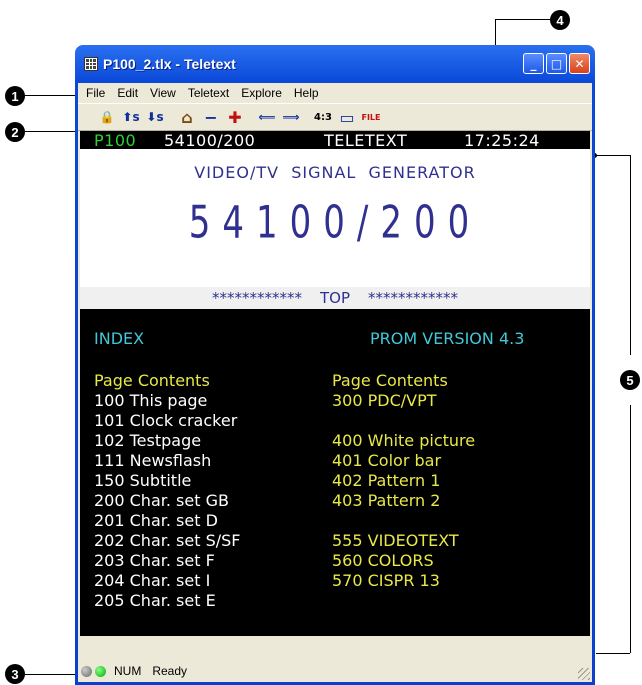 The width and height of the screenshot is (642, 685). What do you see at coordinates (403, 541) in the screenshot?
I see `page-list-item: 555 VIDEOTEXT` at bounding box center [403, 541].